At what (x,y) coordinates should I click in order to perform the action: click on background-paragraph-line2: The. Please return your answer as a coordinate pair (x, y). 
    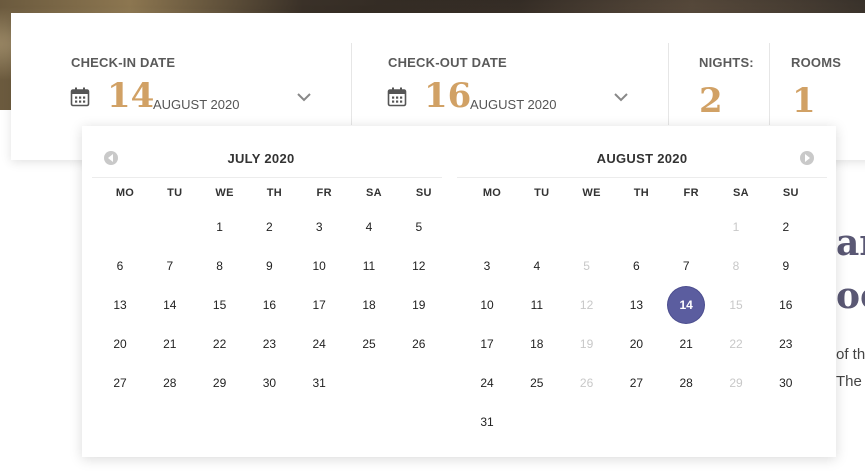
    Looking at the image, I should click on (849, 381).